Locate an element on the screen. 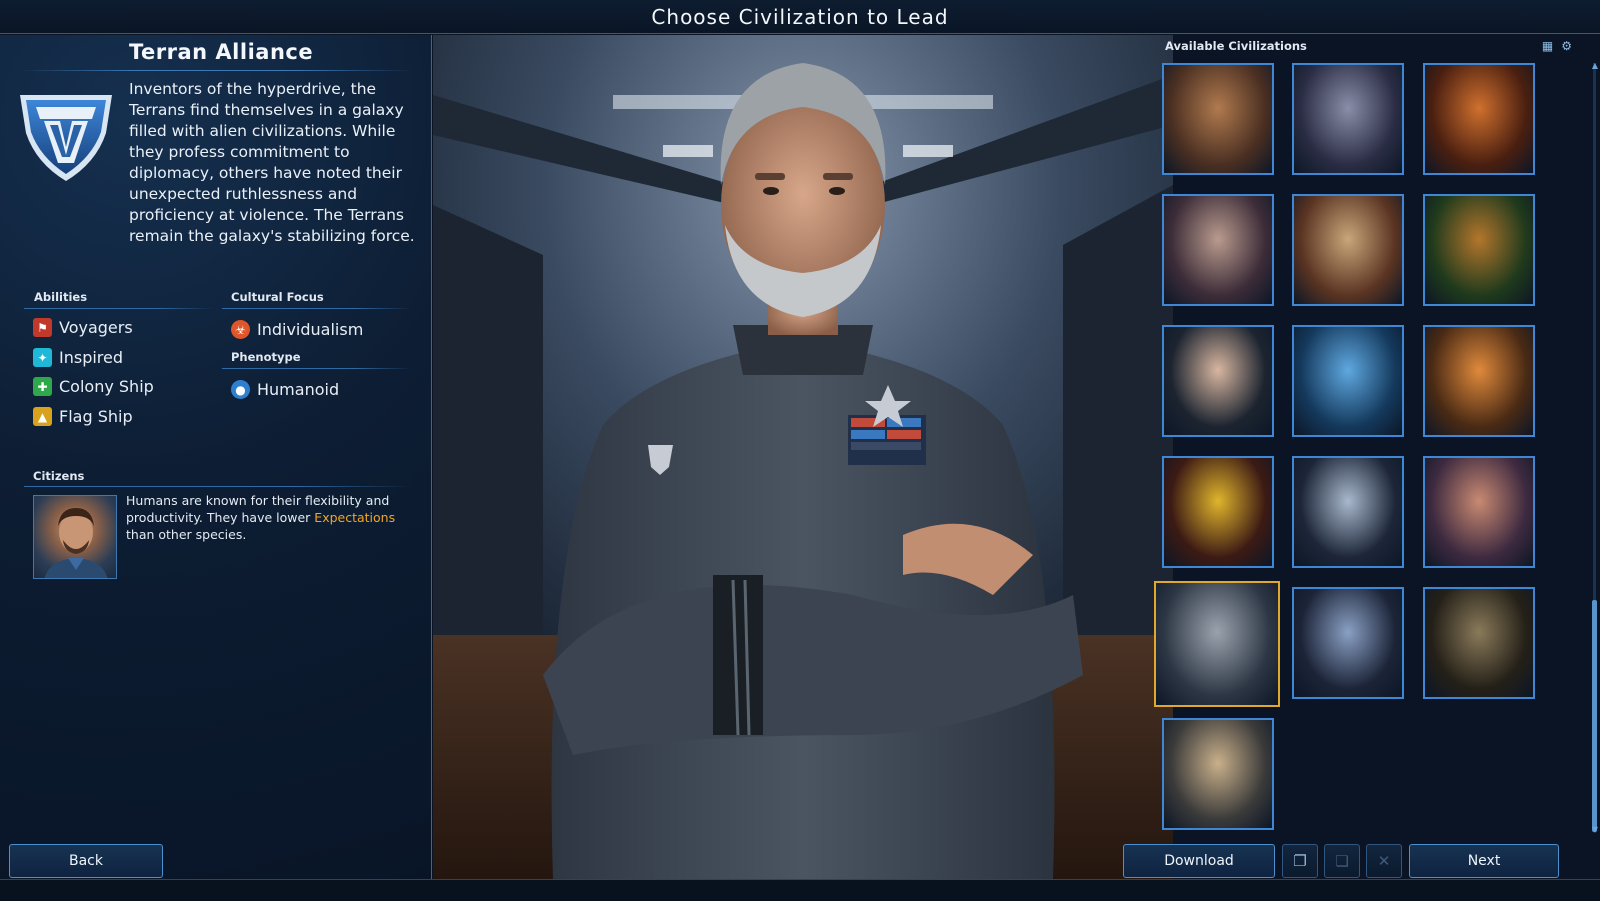  settings-icon: ⚙ is located at coordinates (1566, 46).